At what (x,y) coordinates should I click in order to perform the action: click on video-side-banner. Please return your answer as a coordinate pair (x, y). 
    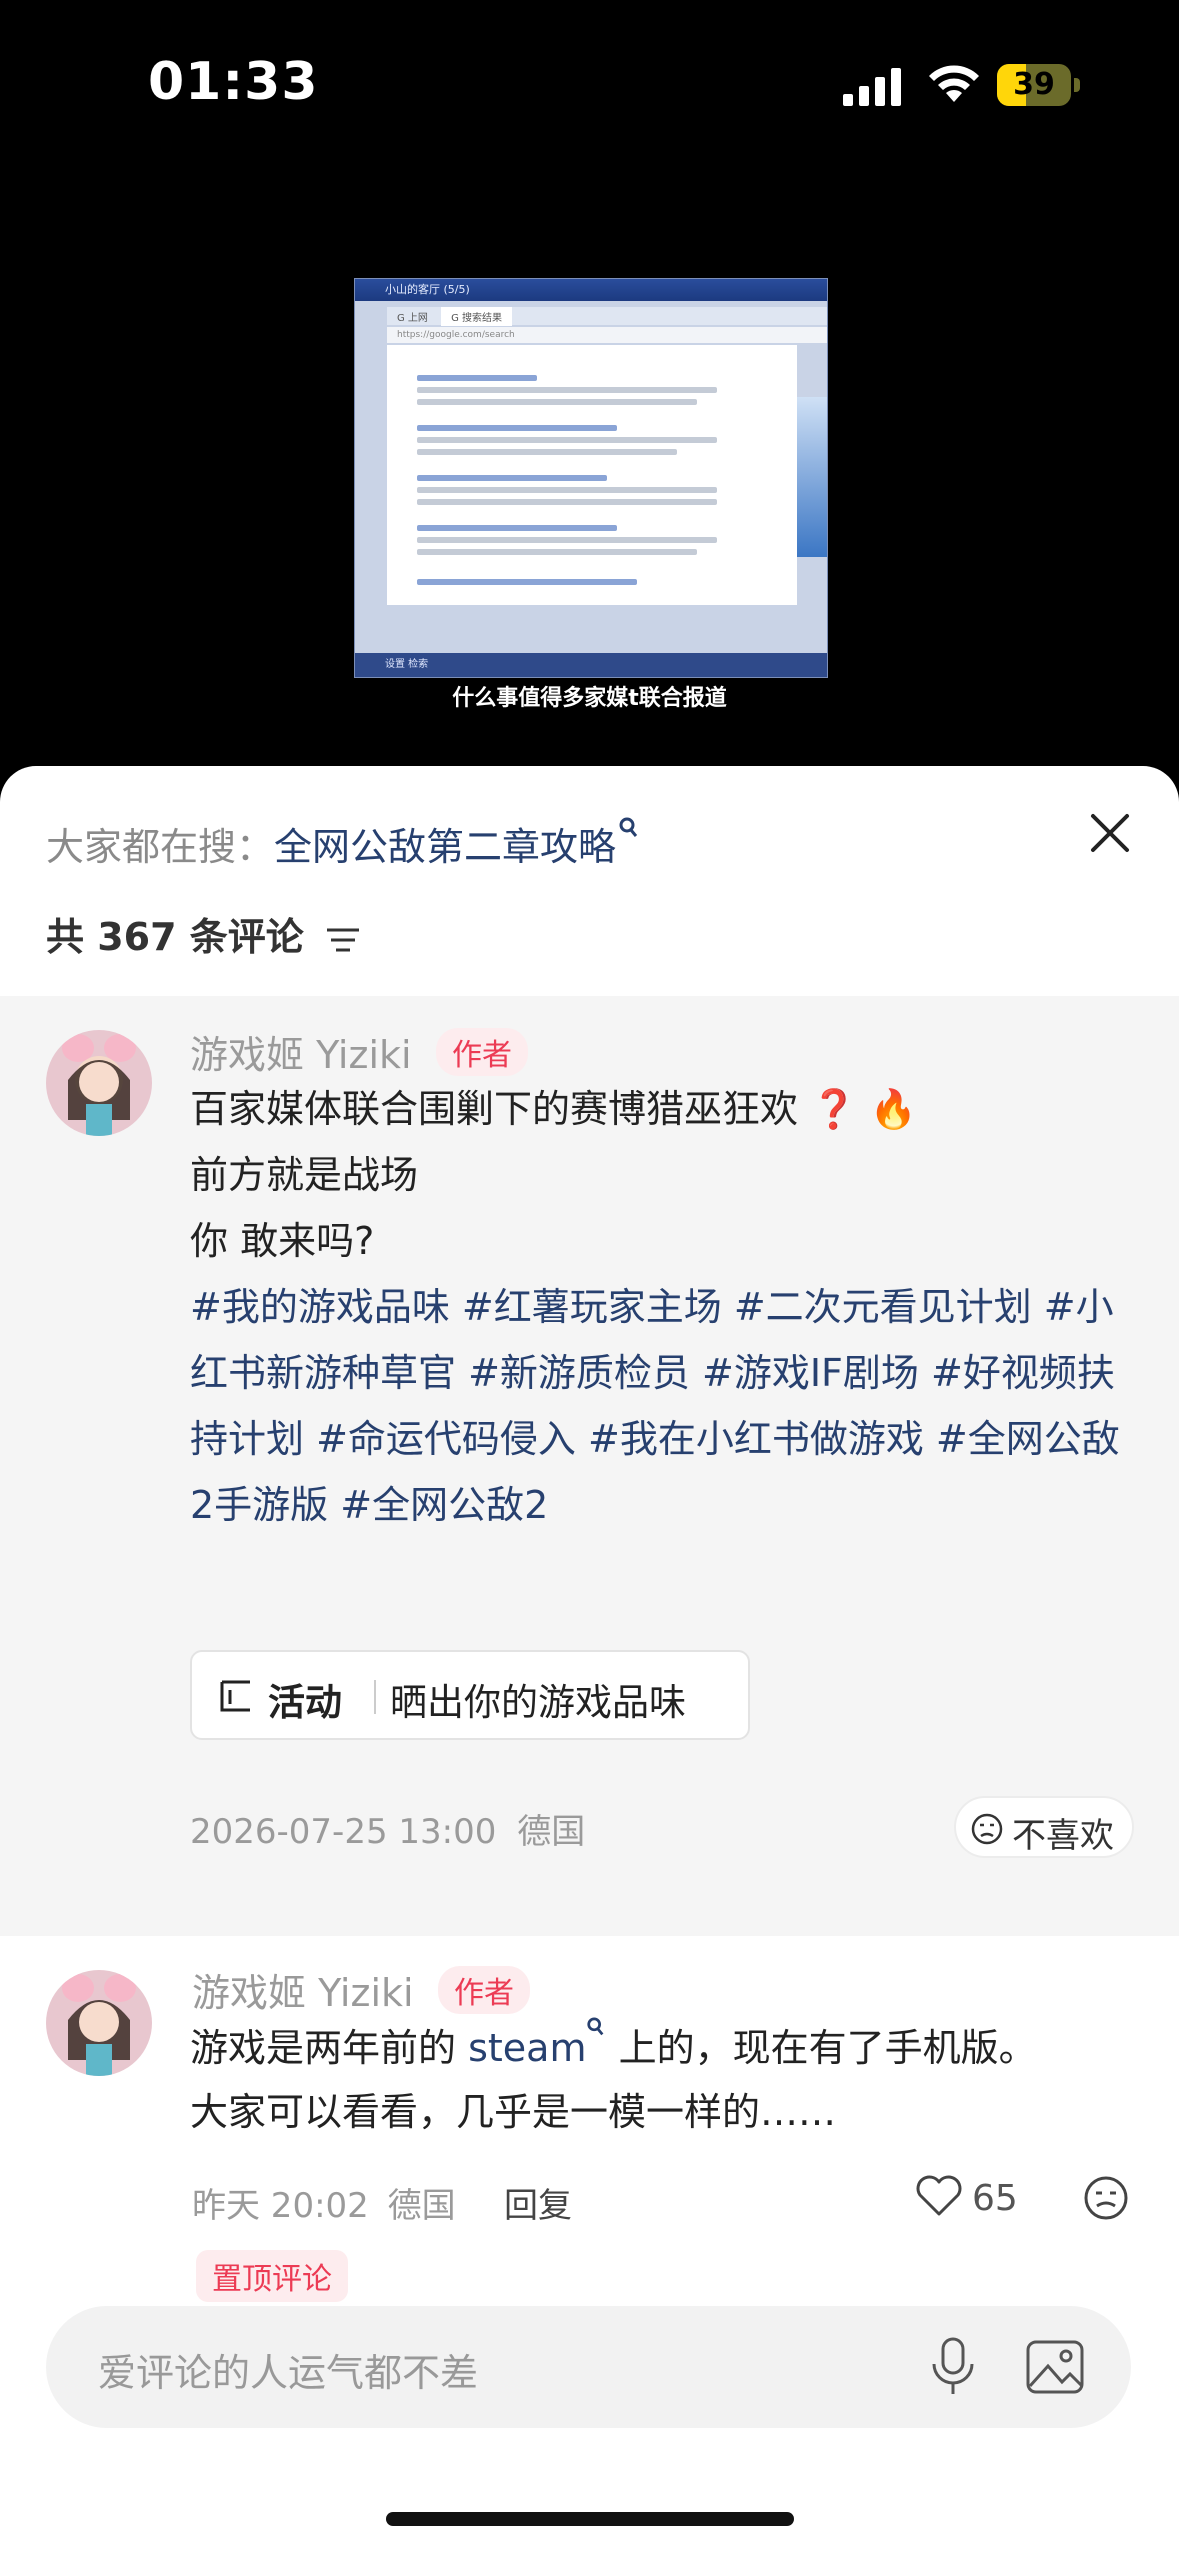
    Looking at the image, I should click on (812, 477).